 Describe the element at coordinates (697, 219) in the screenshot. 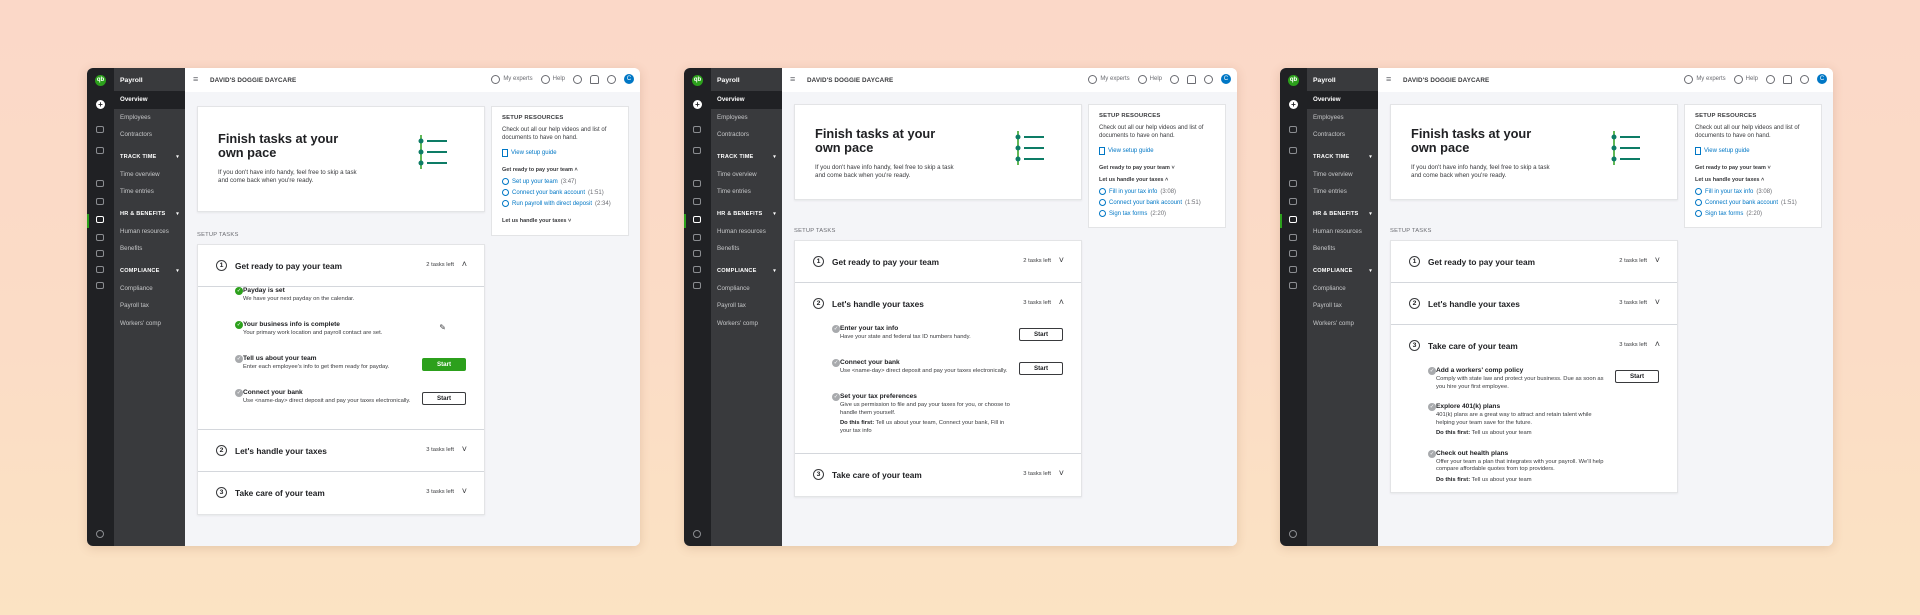

I see `payroll-icon` at that location.